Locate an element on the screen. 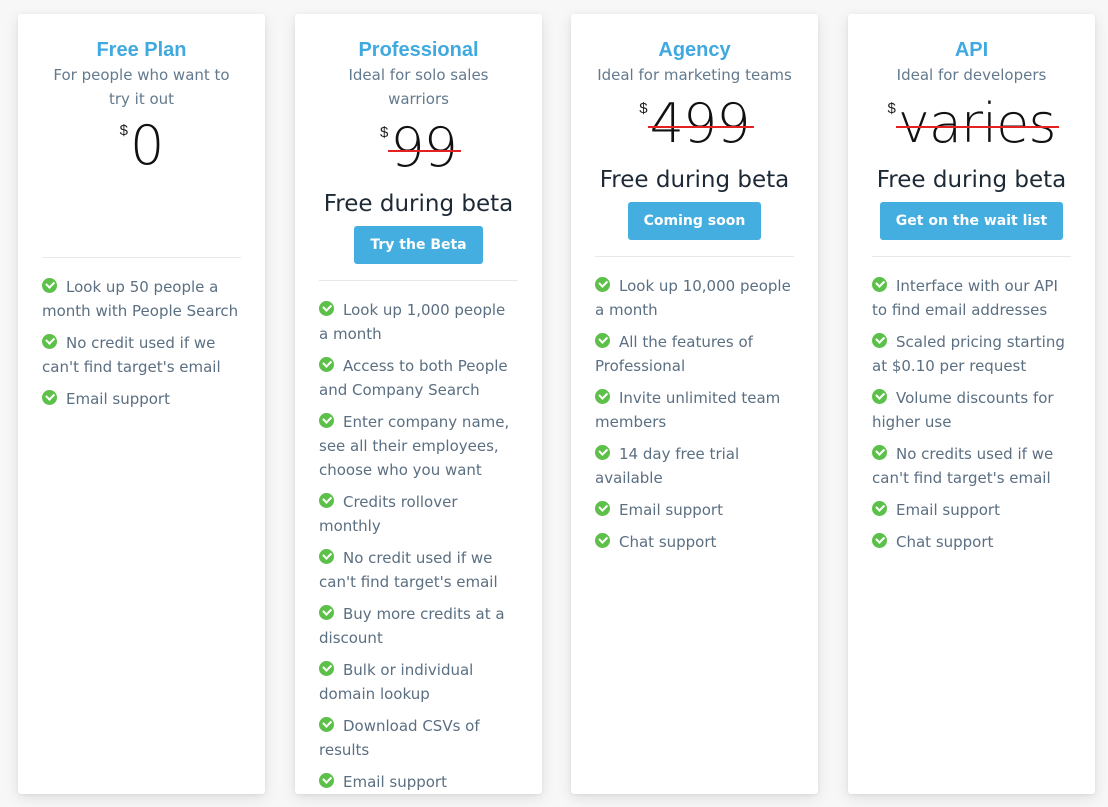 This screenshot has width=1108, height=807. try-beta-button: Try the Beta is located at coordinates (418, 245).